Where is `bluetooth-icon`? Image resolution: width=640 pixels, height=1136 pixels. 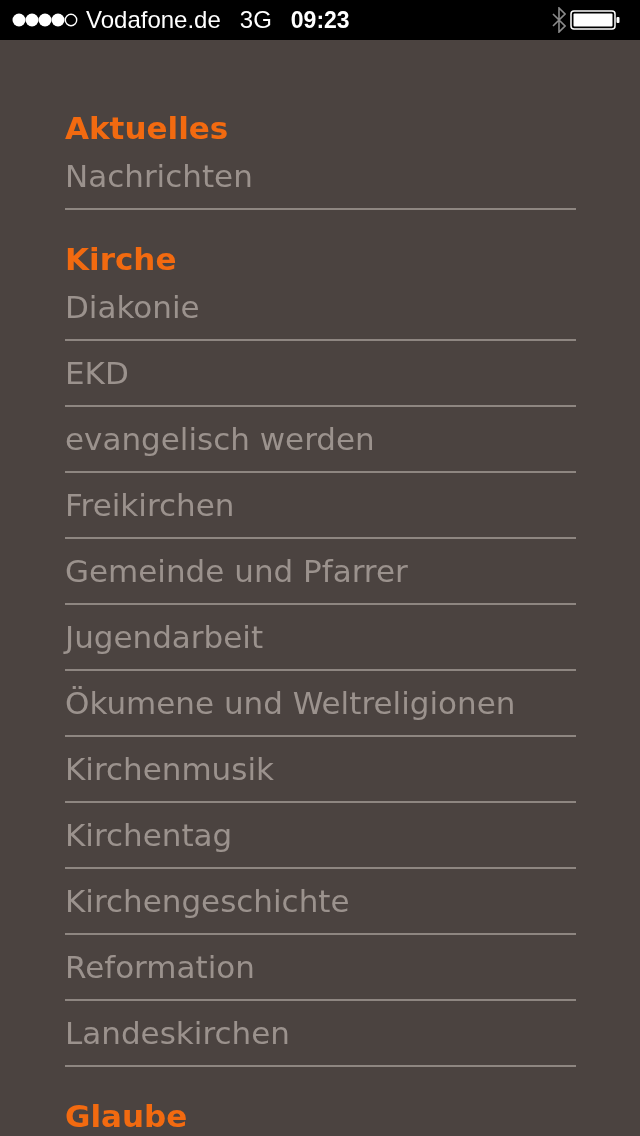
bluetooth-icon is located at coordinates (559, 20).